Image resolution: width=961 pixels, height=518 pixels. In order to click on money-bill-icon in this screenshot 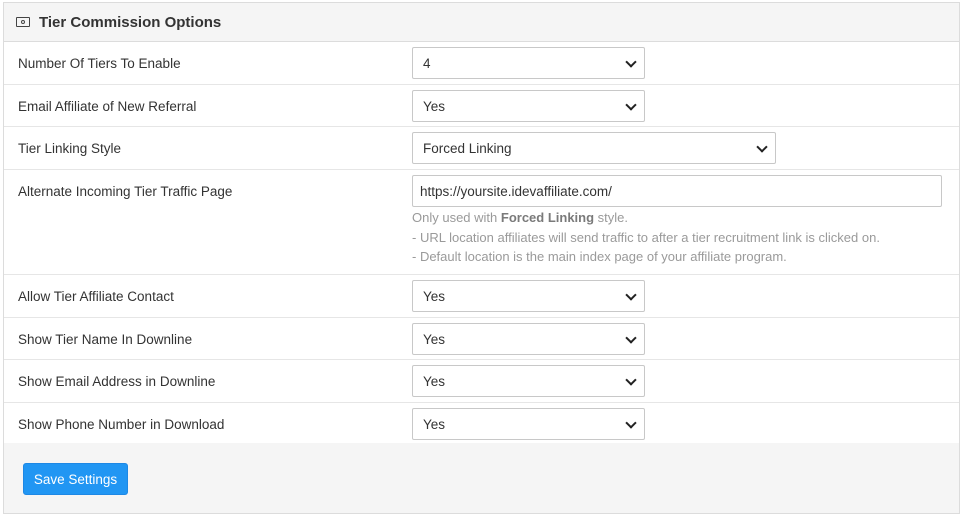, I will do `click(23, 22)`.